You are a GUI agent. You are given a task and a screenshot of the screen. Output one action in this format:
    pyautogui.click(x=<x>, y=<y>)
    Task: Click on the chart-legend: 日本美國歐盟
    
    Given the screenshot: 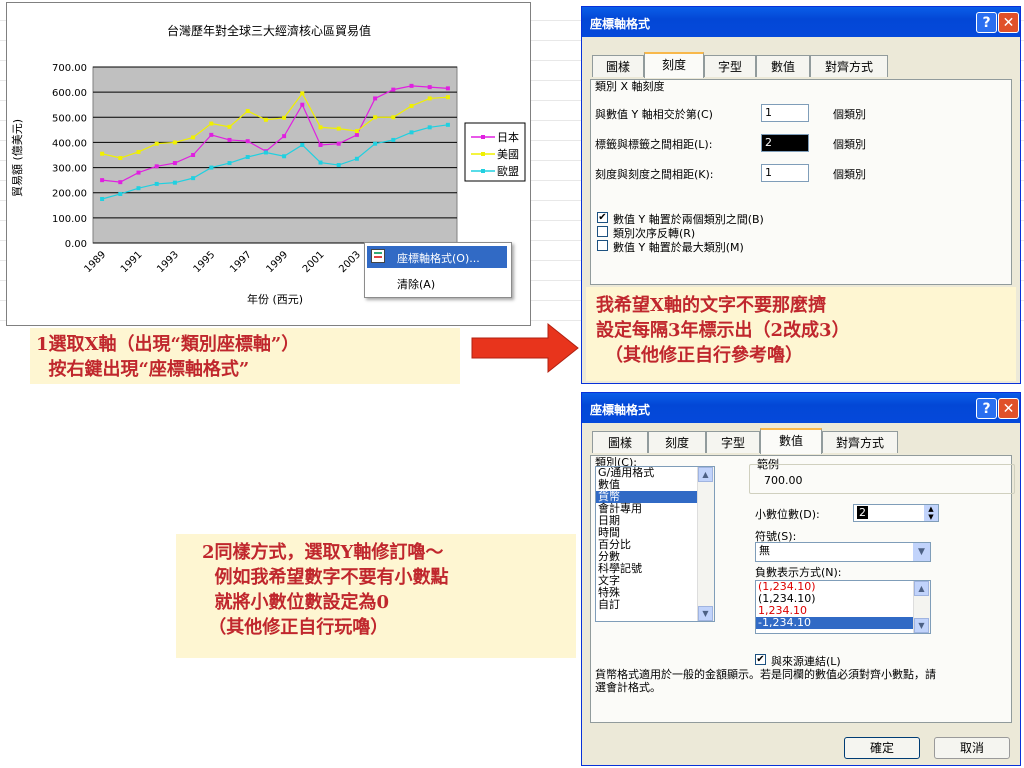 What is the action you would take?
    pyautogui.click(x=495, y=152)
    